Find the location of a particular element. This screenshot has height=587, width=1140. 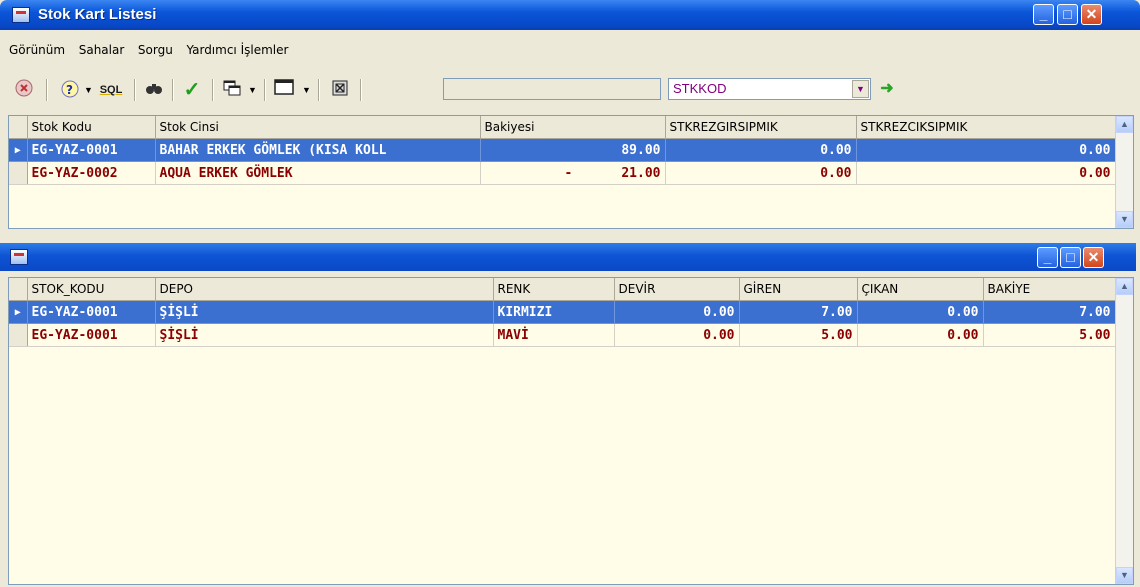

menu-bar: Görünüm Sahalar Sorgu Yardımcı İşlemler is located at coordinates (570, 53).